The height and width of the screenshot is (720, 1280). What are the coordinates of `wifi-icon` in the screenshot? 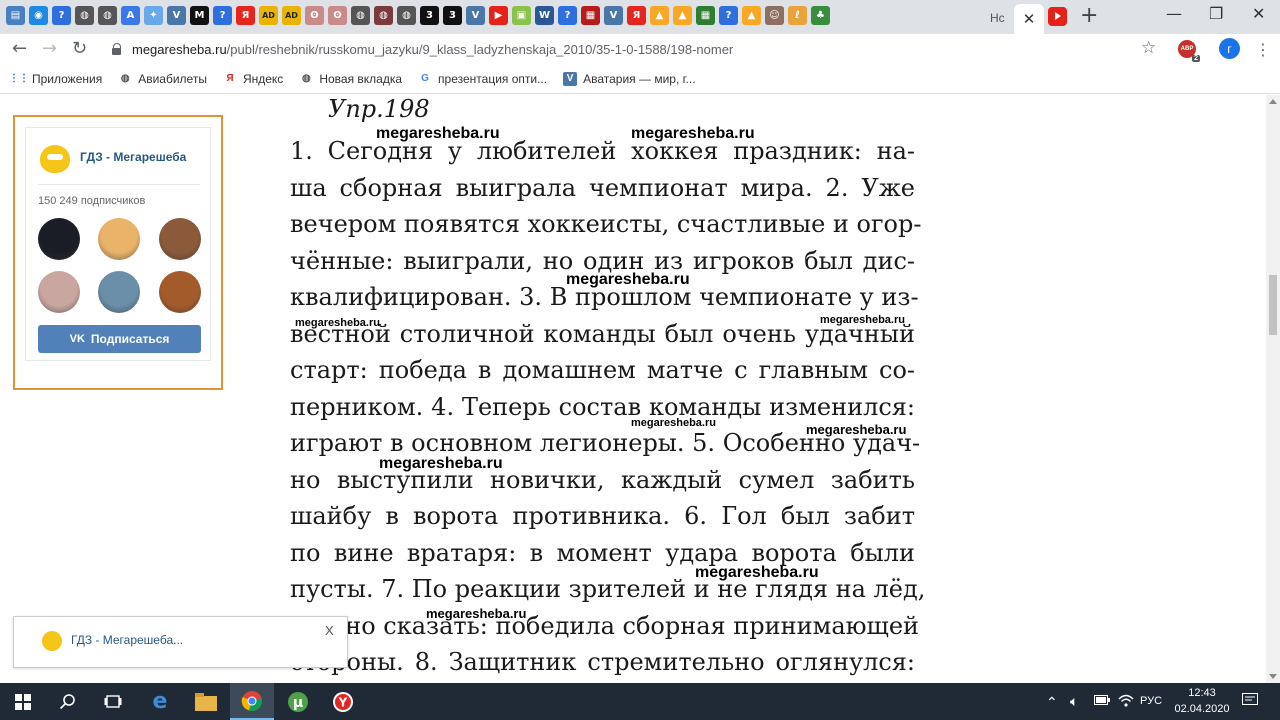 It's located at (1126, 701).